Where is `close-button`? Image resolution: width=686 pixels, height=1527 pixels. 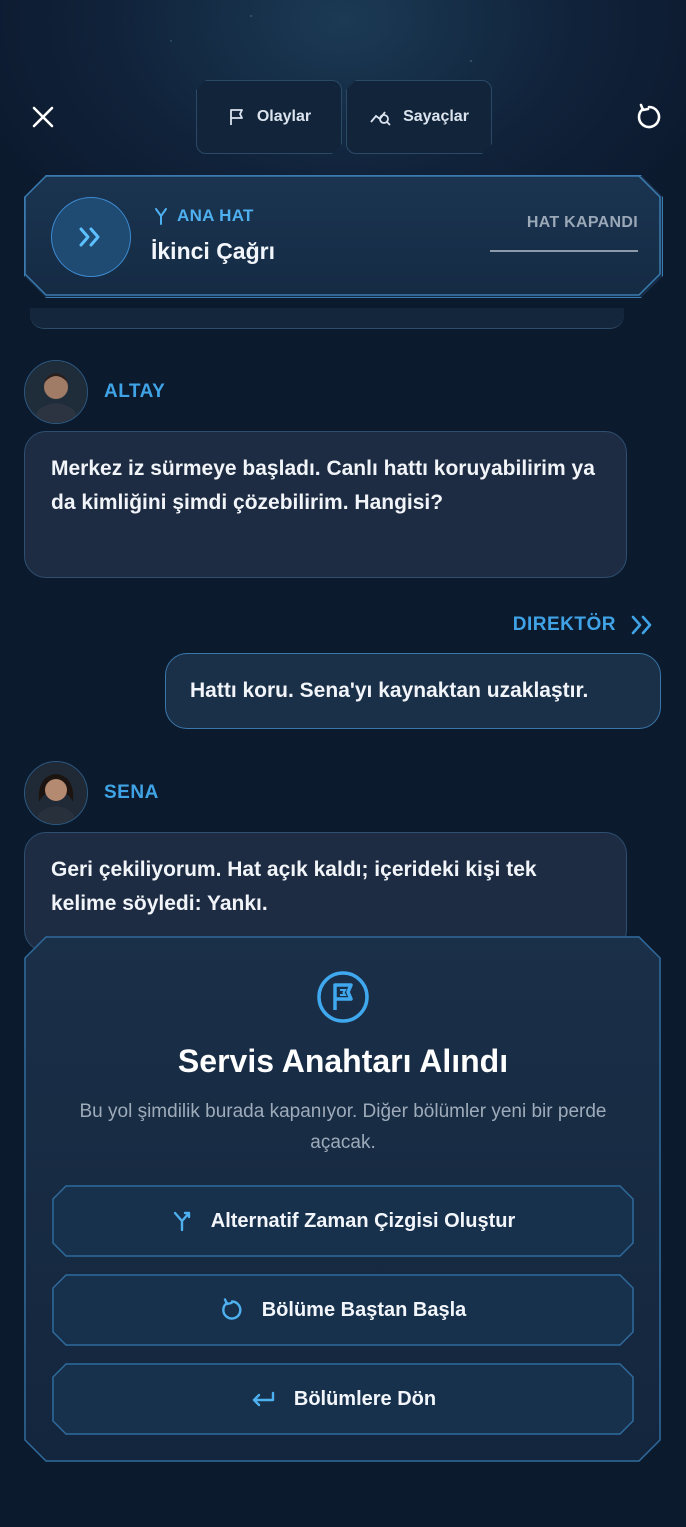
close-button is located at coordinates (43, 117).